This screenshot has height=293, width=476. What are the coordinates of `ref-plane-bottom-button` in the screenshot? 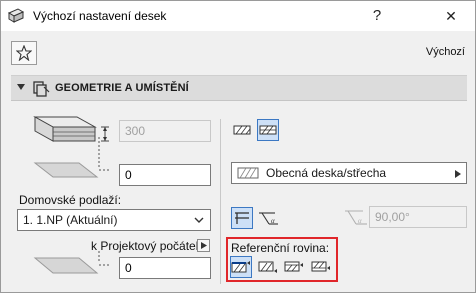 It's located at (268, 267).